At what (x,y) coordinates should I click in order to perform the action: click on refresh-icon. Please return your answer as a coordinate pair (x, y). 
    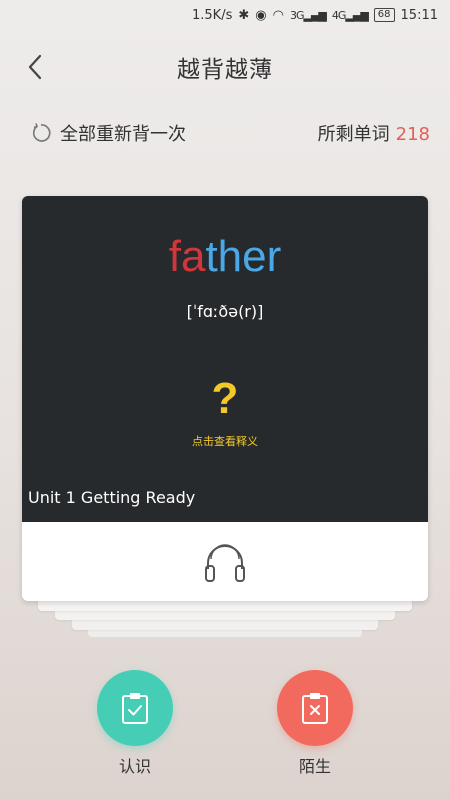
    Looking at the image, I should click on (41, 132).